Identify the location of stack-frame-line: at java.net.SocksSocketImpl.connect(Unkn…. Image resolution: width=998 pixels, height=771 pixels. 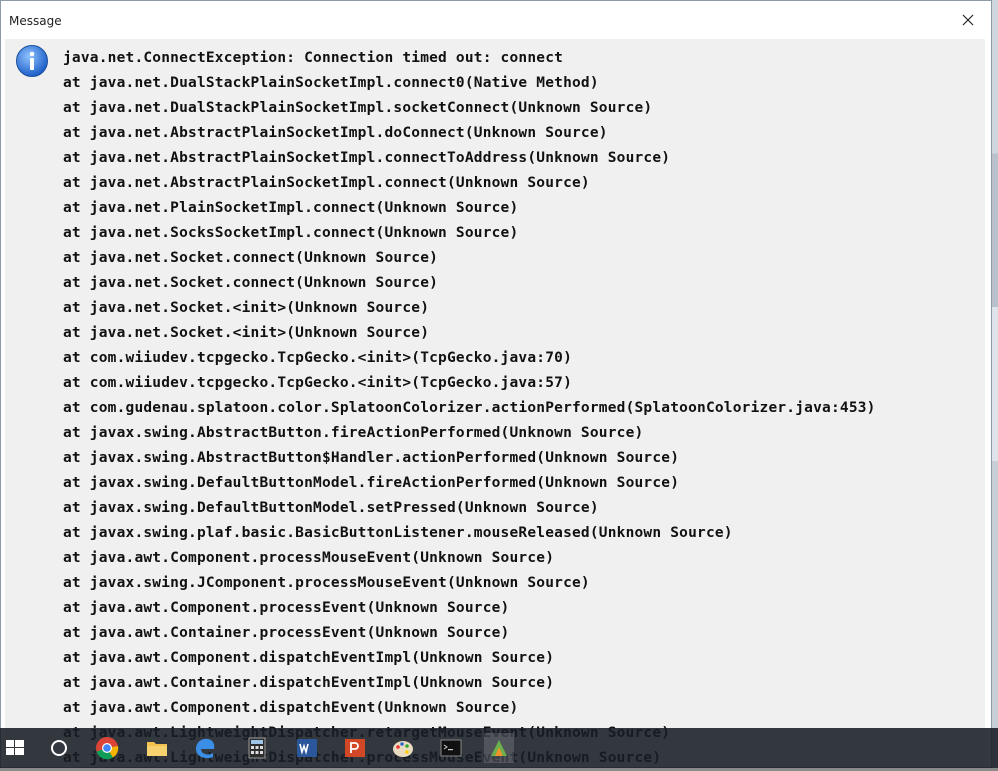
(291, 233).